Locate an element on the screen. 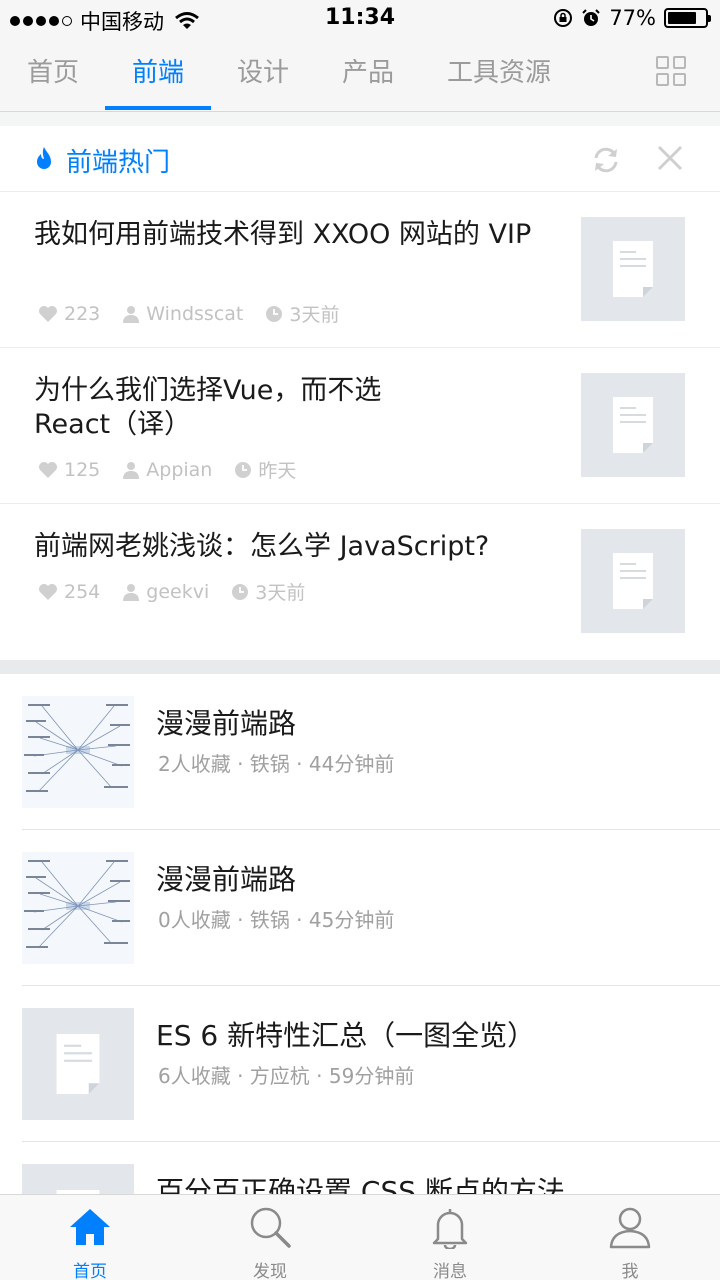 This screenshot has height=1280, width=720. nav-label: 首页 is located at coordinates (90, 1271).